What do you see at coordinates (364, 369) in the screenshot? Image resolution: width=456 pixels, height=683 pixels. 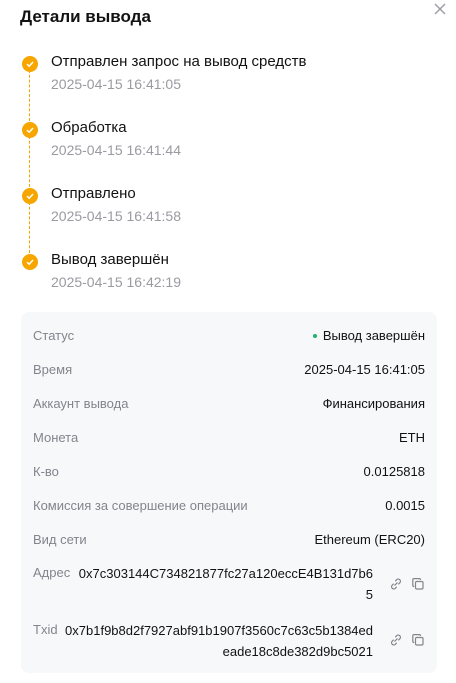 I see `time-value: 2025-04-15 16:41:05` at bounding box center [364, 369].